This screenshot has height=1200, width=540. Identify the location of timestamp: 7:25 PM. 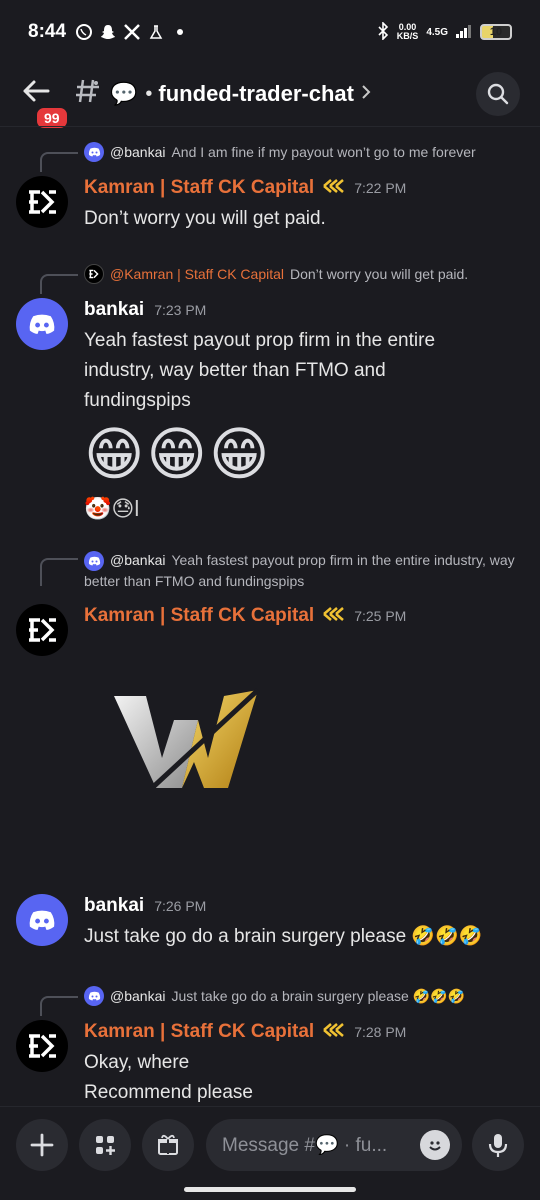
(380, 616).